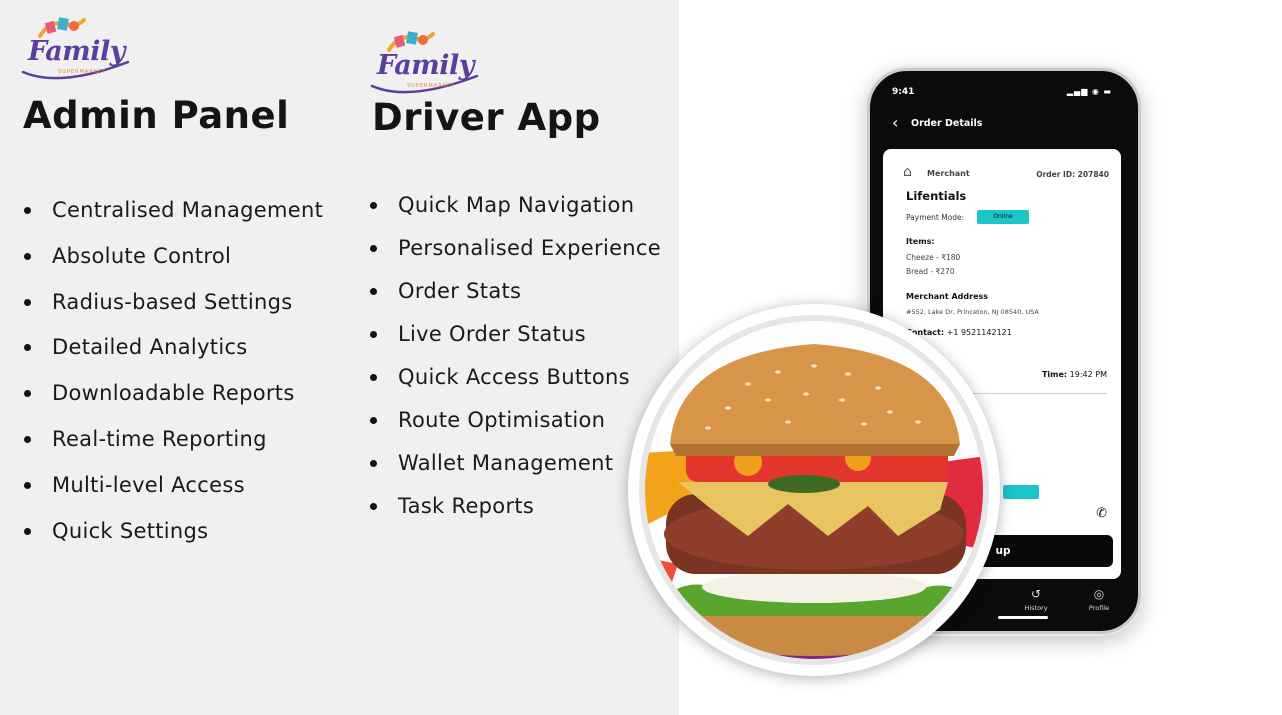 The width and height of the screenshot is (1282, 715). Describe the element at coordinates (515, 334) in the screenshot. I see `list-item: Live Order Status` at that location.